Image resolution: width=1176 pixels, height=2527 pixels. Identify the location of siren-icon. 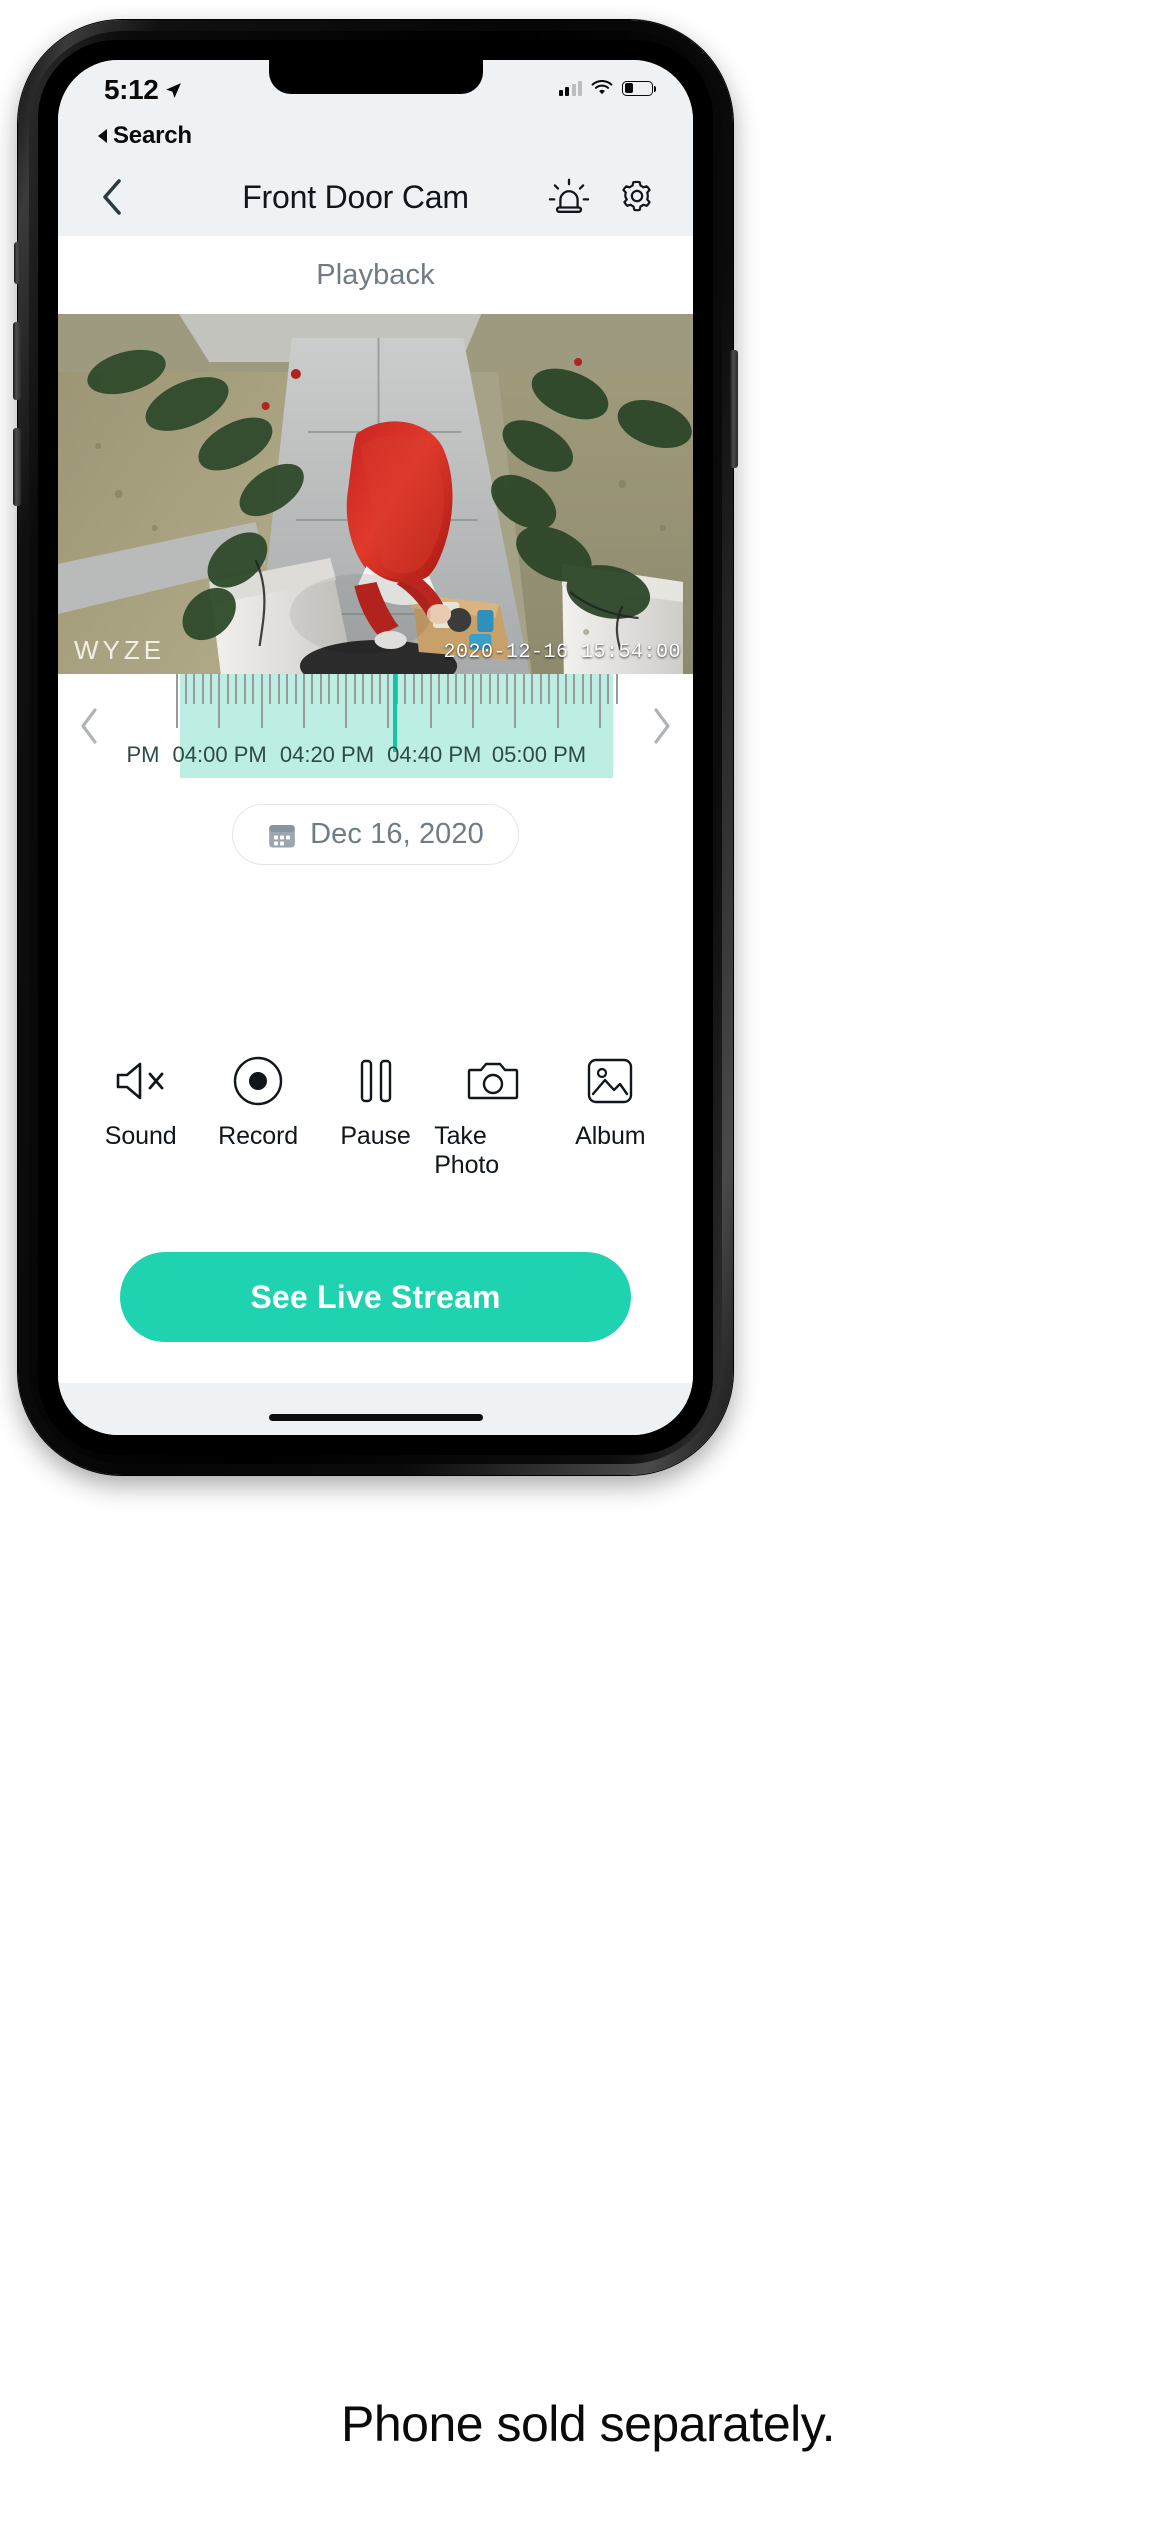
(569, 195).